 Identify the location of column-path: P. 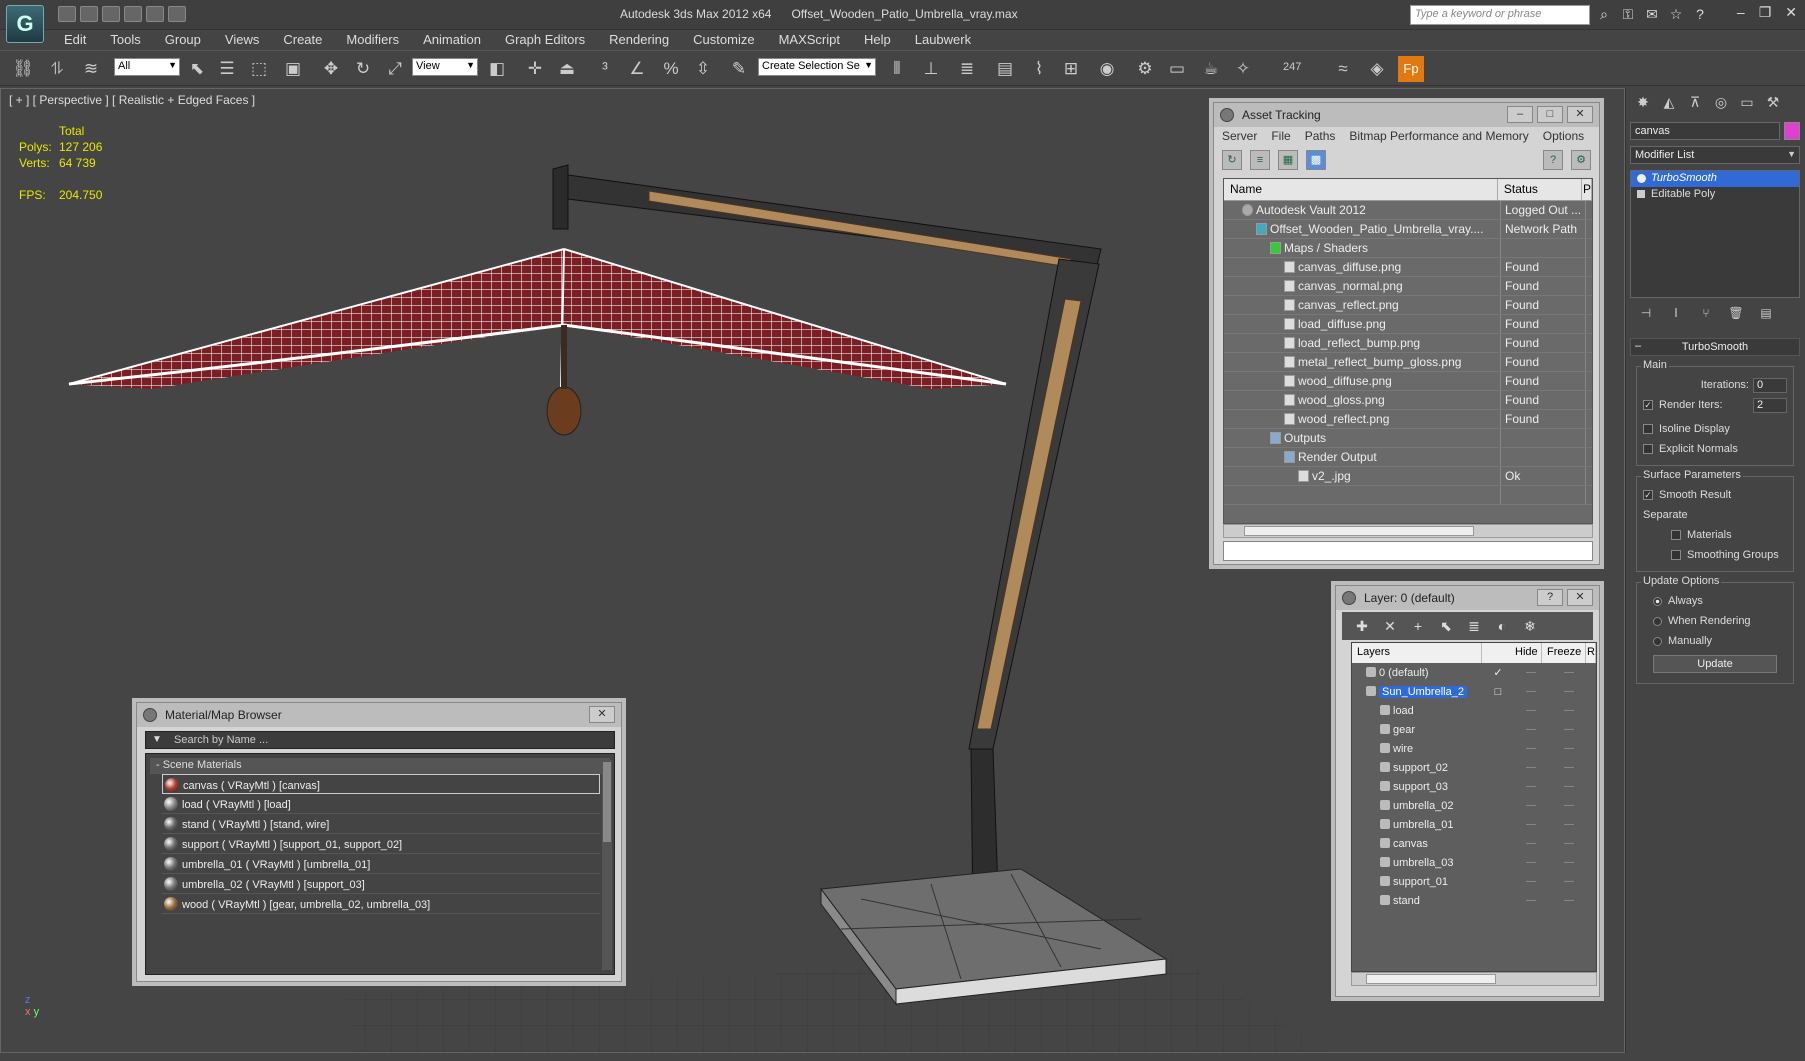
(1587, 189).